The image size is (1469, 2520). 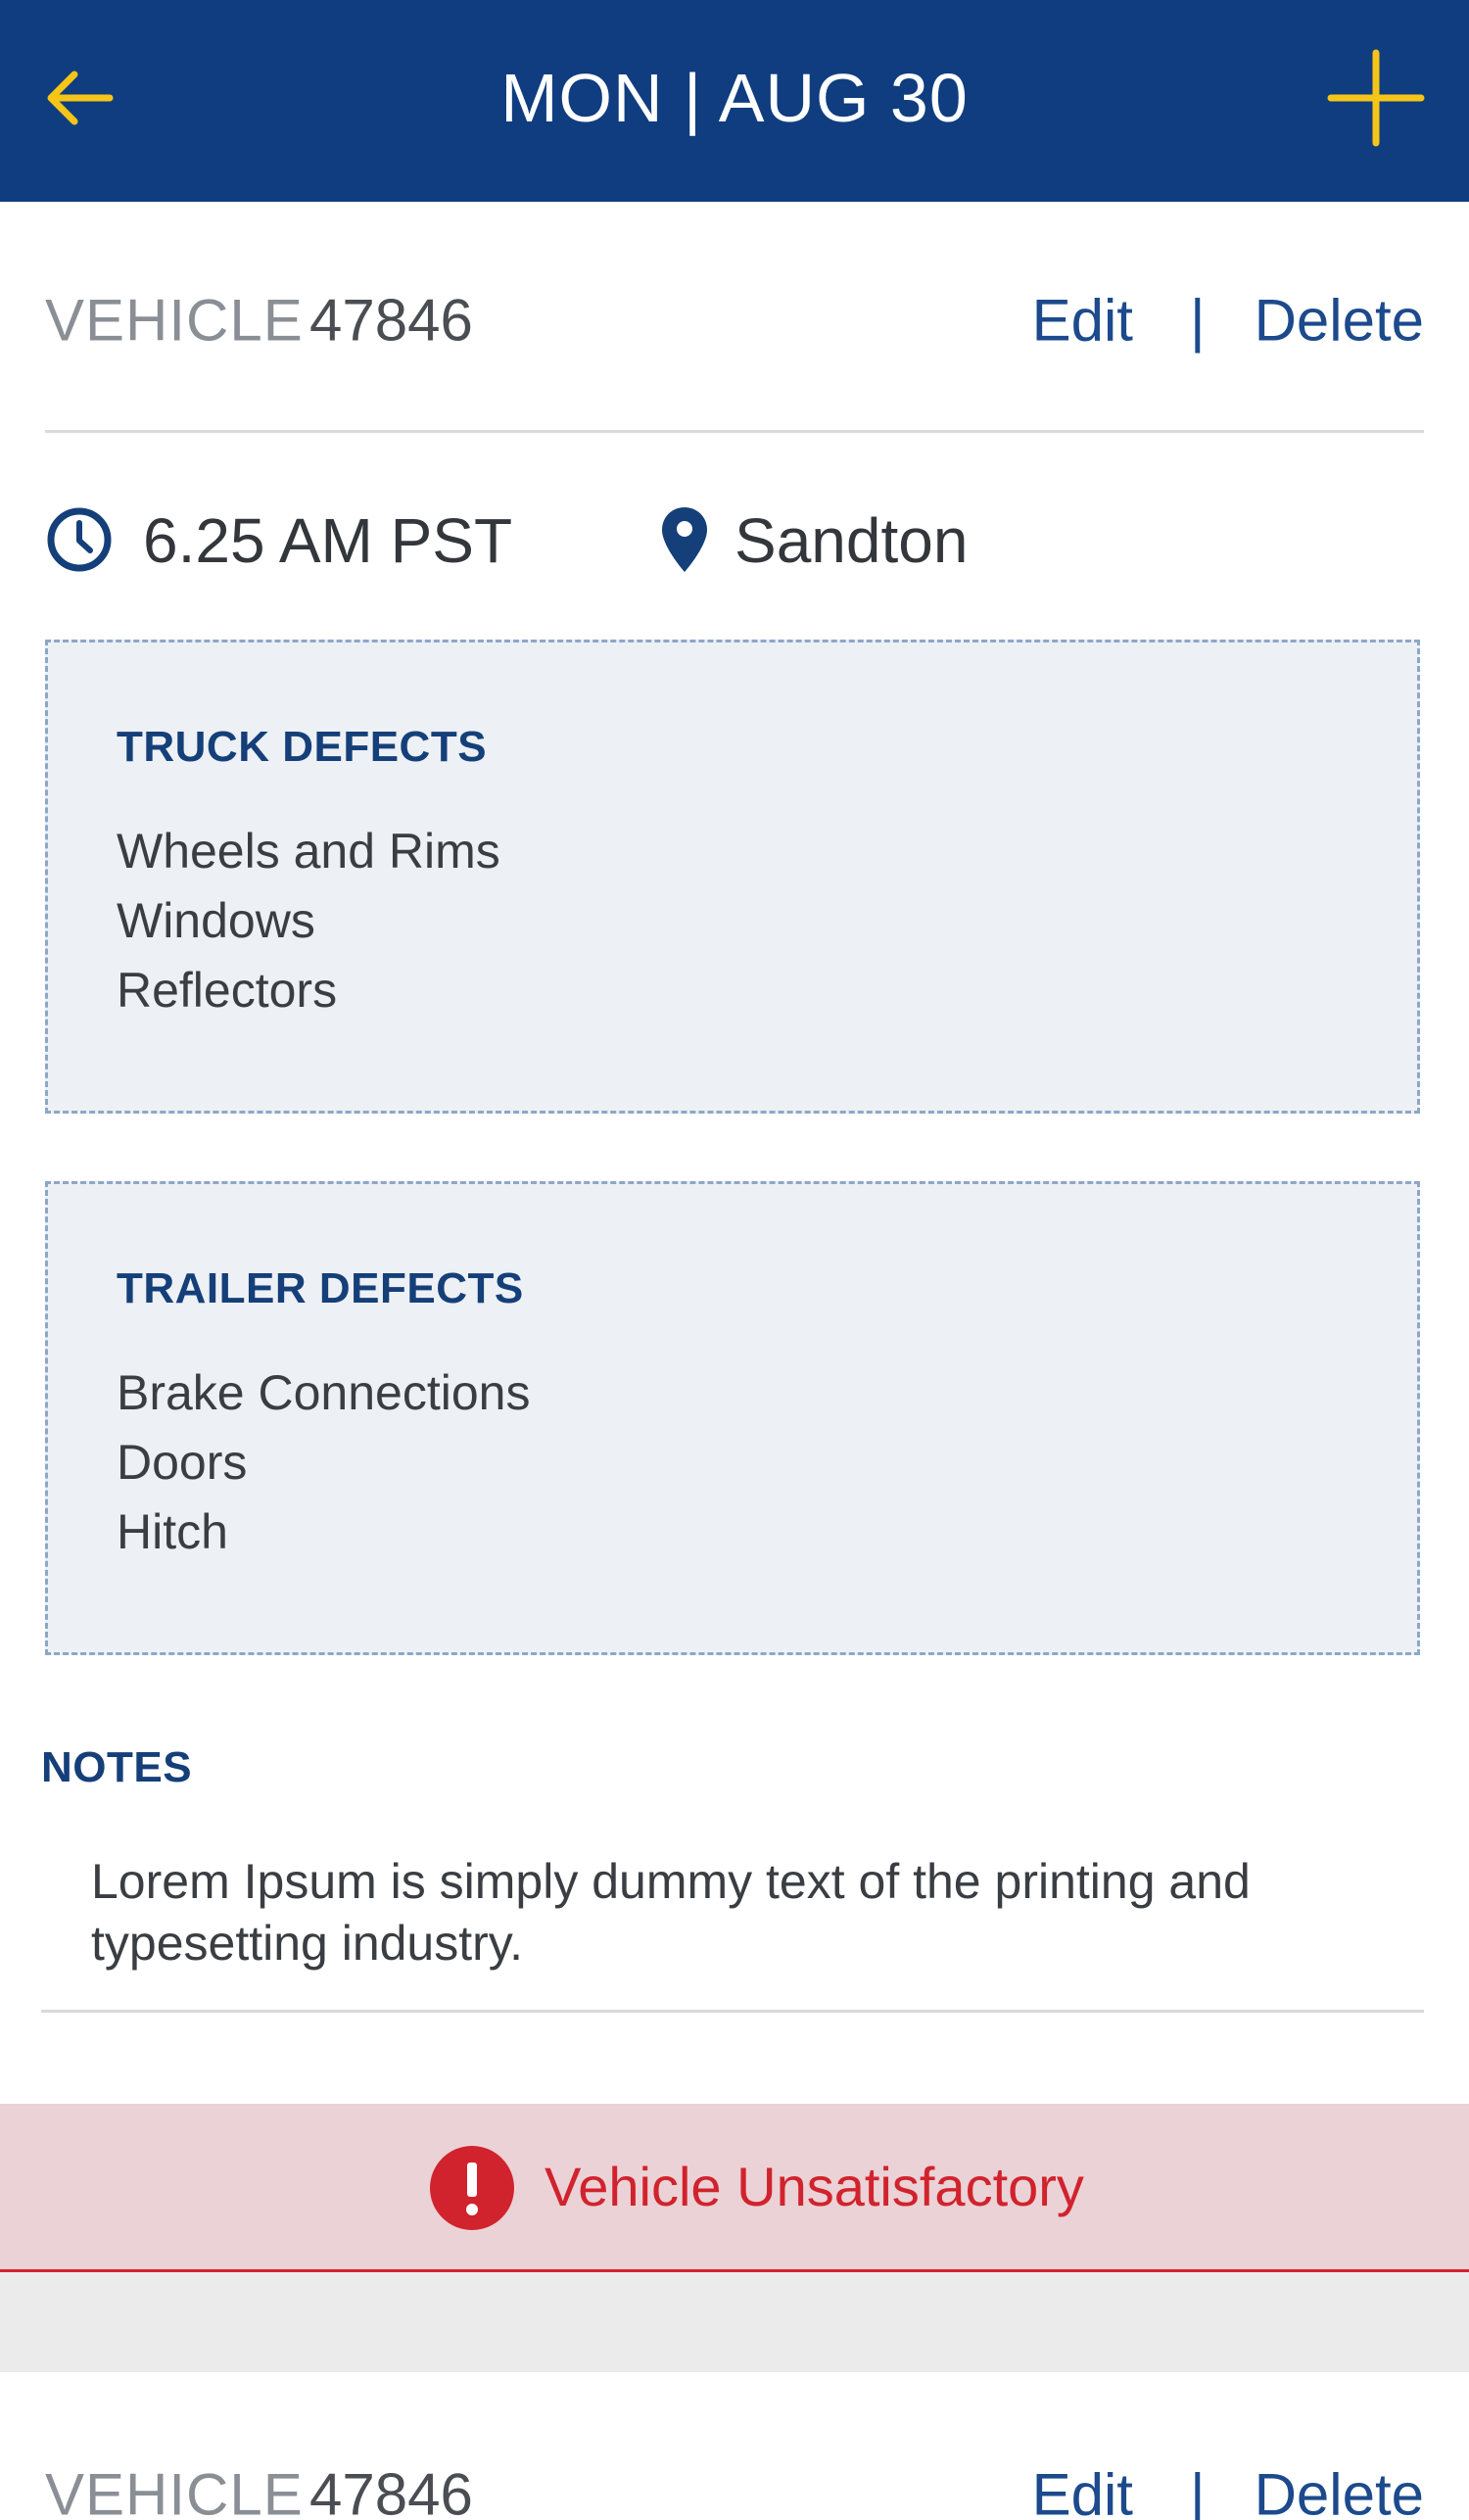 I want to click on notes-heading: NOTES, so click(x=117, y=1767).